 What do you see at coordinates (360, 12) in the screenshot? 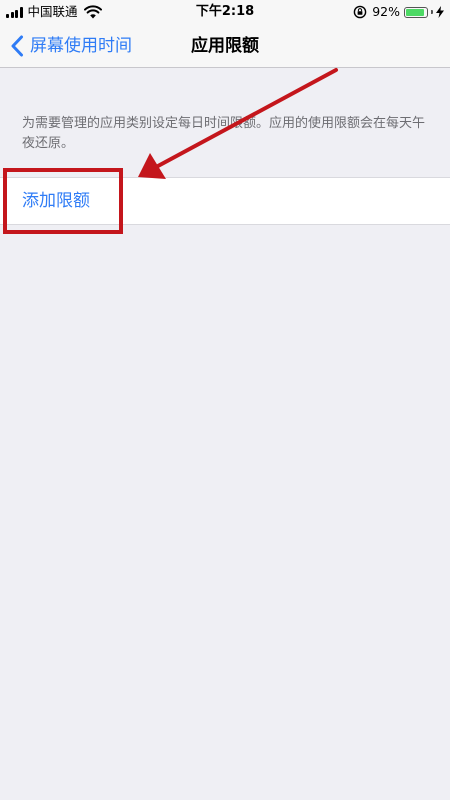
I see `rotation-lock-icon` at bounding box center [360, 12].